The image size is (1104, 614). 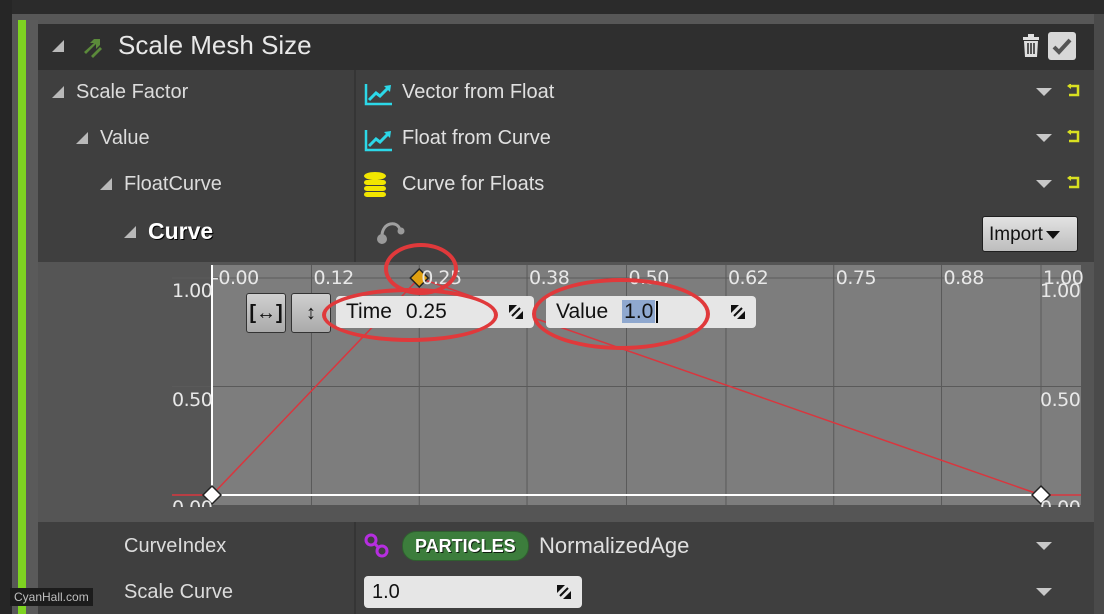 What do you see at coordinates (473, 592) in the screenshot?
I see `scale-curve-field: 1.0` at bounding box center [473, 592].